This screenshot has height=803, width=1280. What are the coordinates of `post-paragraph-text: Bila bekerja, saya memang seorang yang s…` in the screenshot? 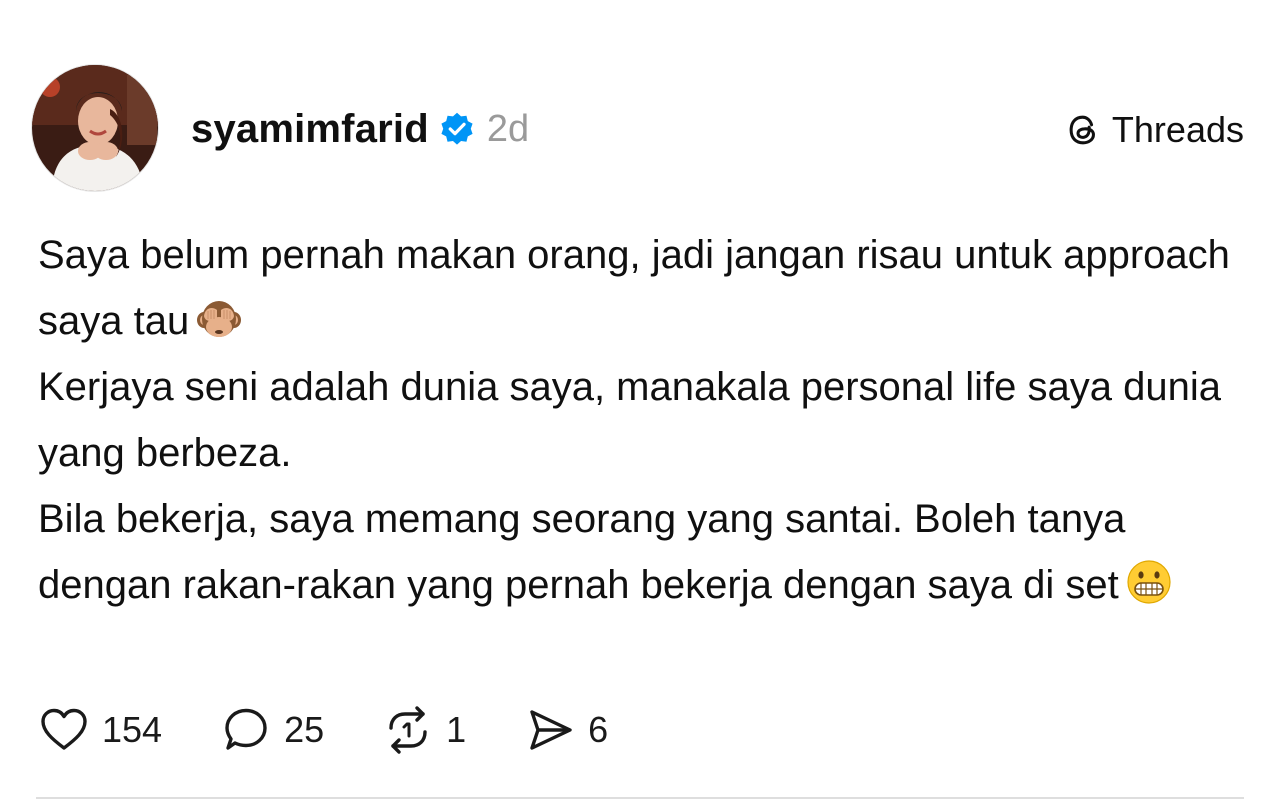 It's located at (587, 552).